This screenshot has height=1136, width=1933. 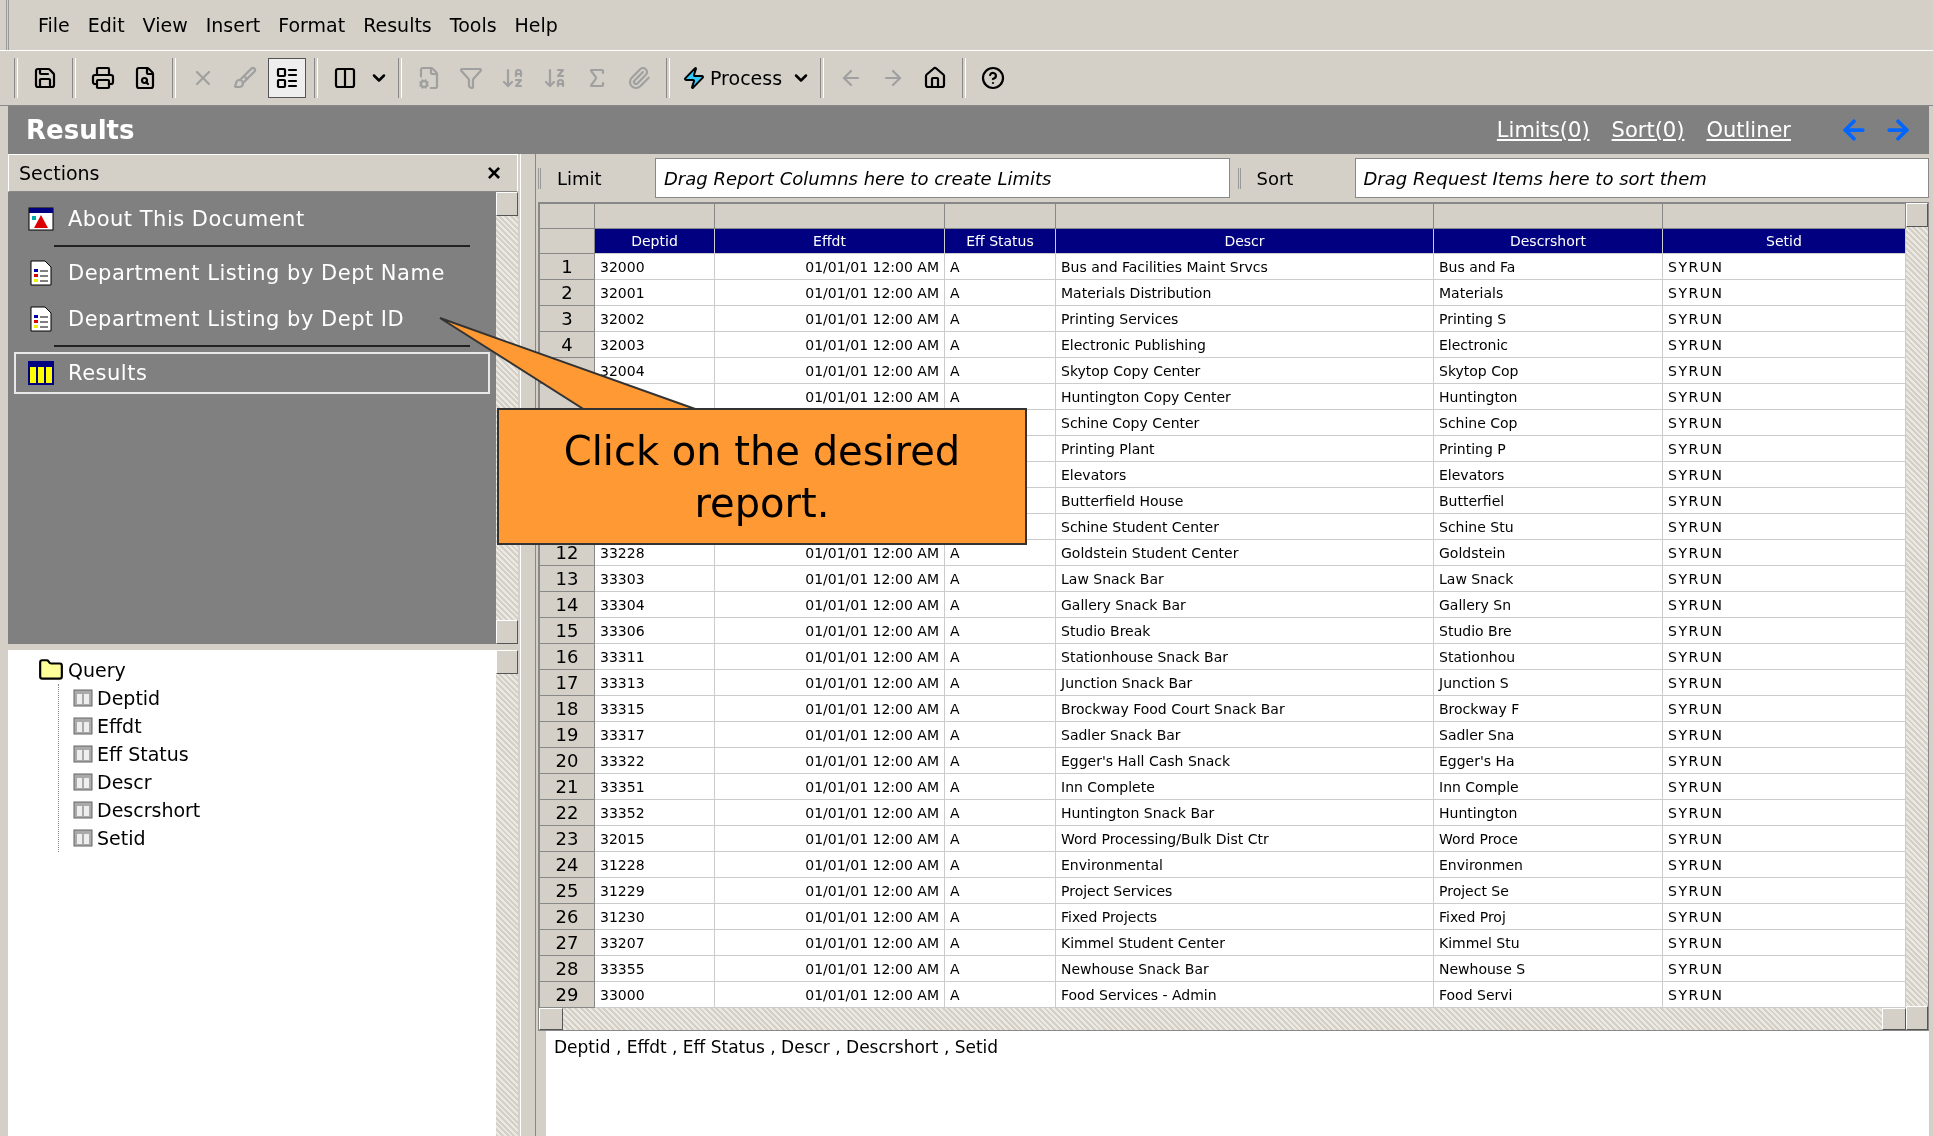 What do you see at coordinates (567, 241) in the screenshot?
I see `corner-cell` at bounding box center [567, 241].